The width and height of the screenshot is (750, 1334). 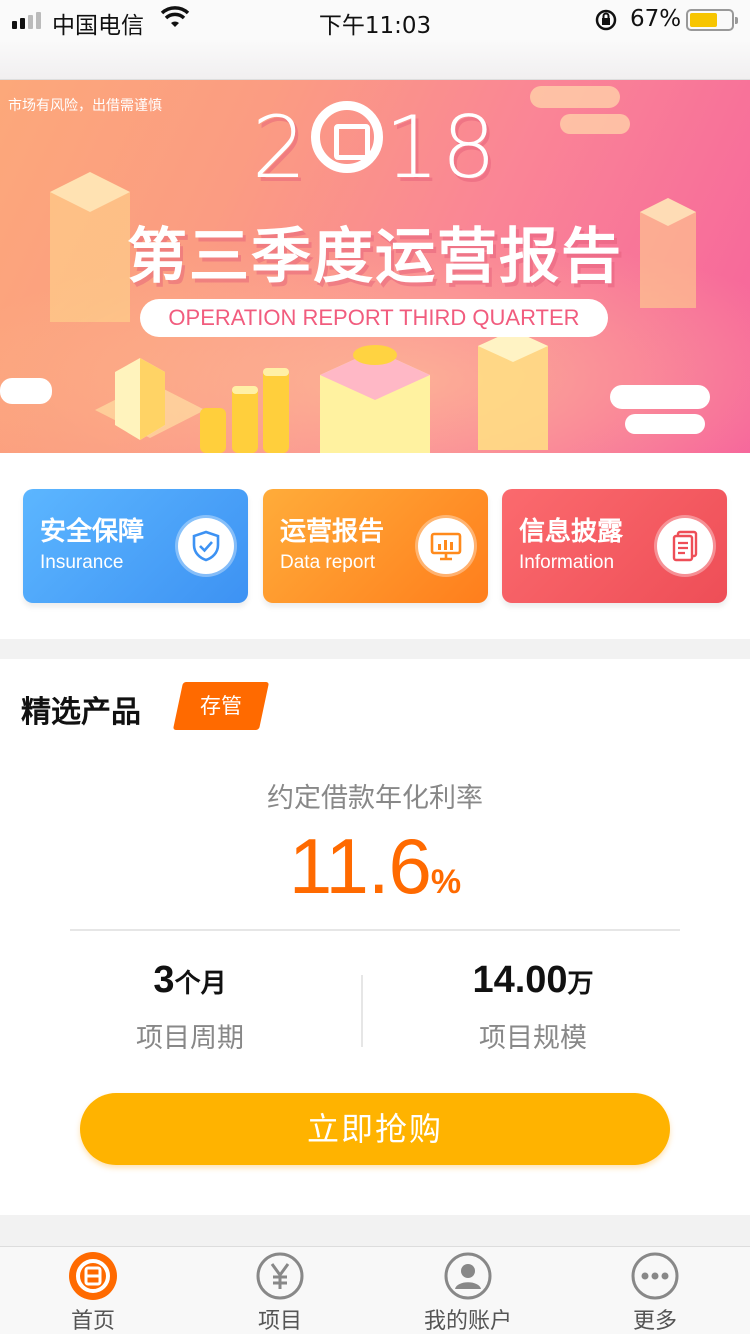 What do you see at coordinates (279, 1321) in the screenshot?
I see `tab-label: 项目` at bounding box center [279, 1321].